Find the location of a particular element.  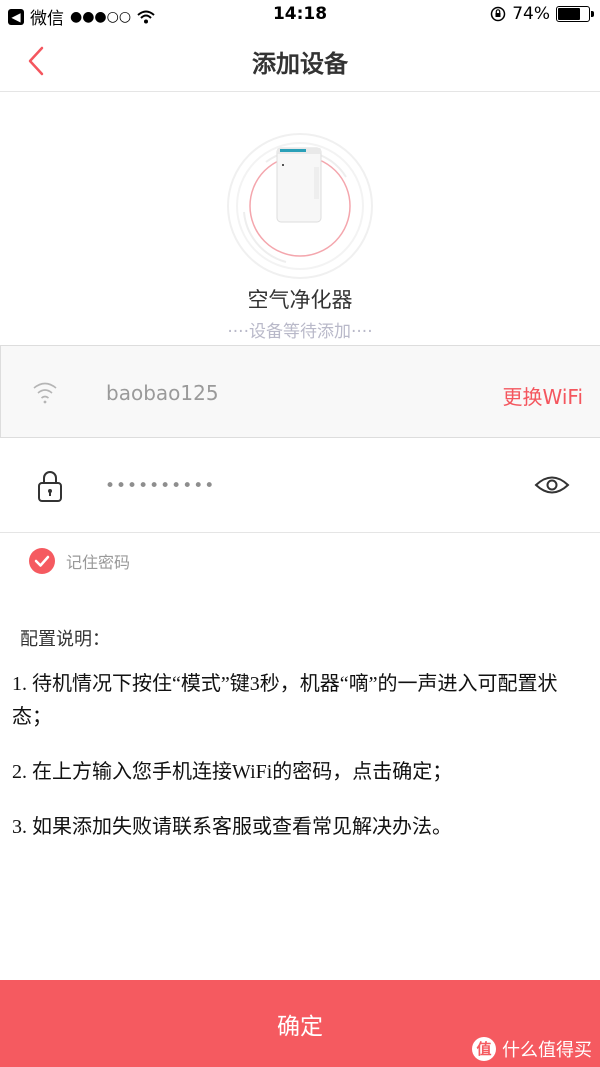

checkmark-icon is located at coordinates (42, 561).